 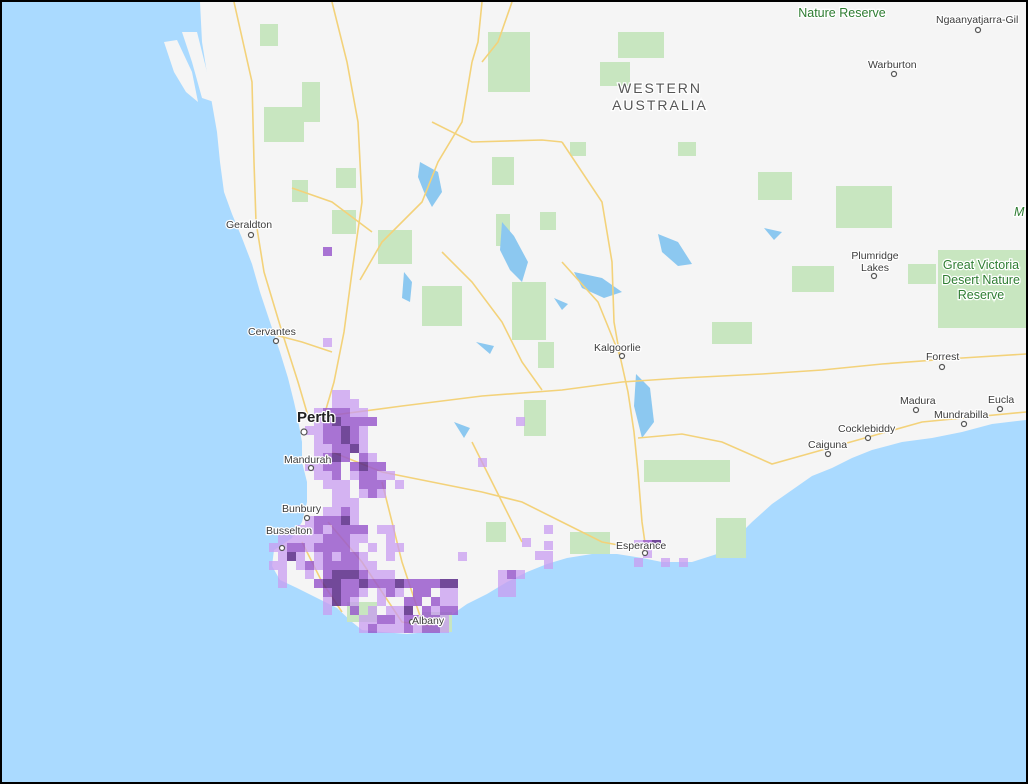 What do you see at coordinates (311, 468) in the screenshot?
I see `marker-mandurah` at bounding box center [311, 468].